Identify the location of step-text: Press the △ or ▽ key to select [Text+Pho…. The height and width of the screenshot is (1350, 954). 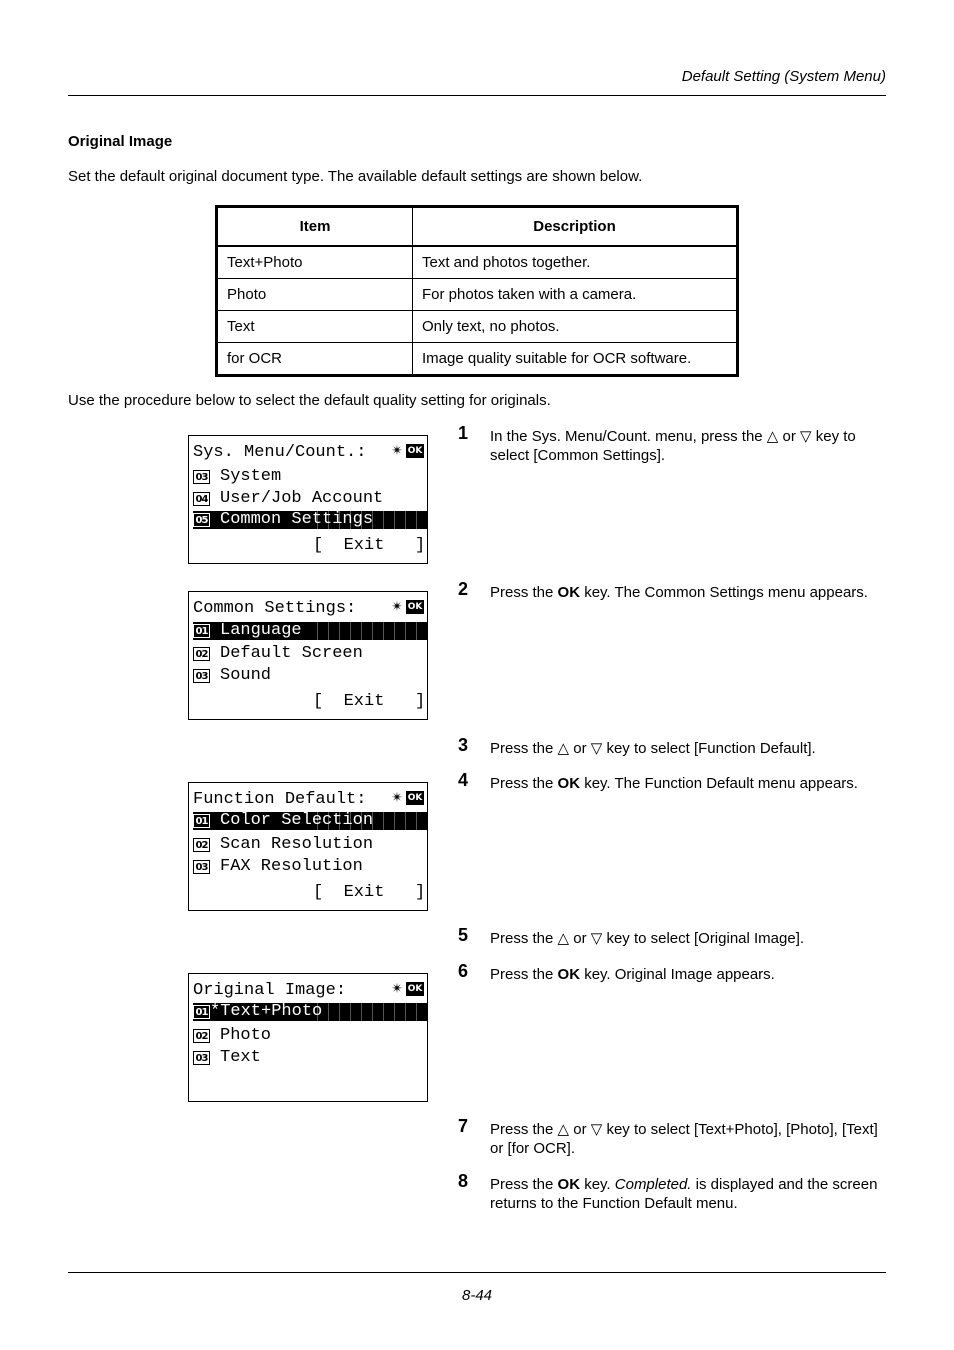
(684, 1139).